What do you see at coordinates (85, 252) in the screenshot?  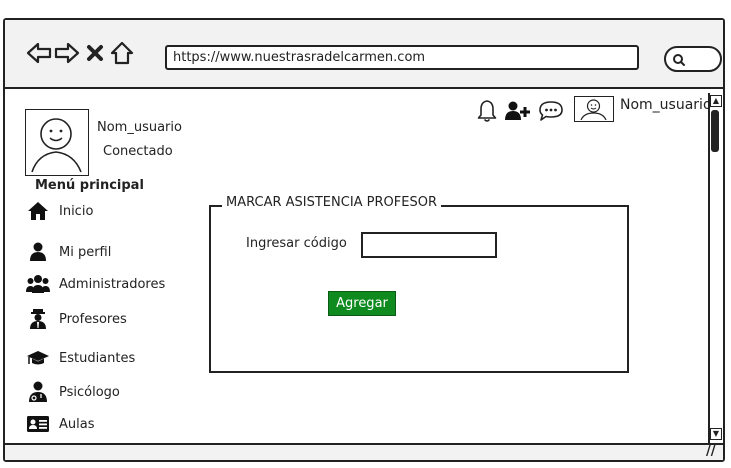 I see `sidebar-item-label: Mi perfil` at bounding box center [85, 252].